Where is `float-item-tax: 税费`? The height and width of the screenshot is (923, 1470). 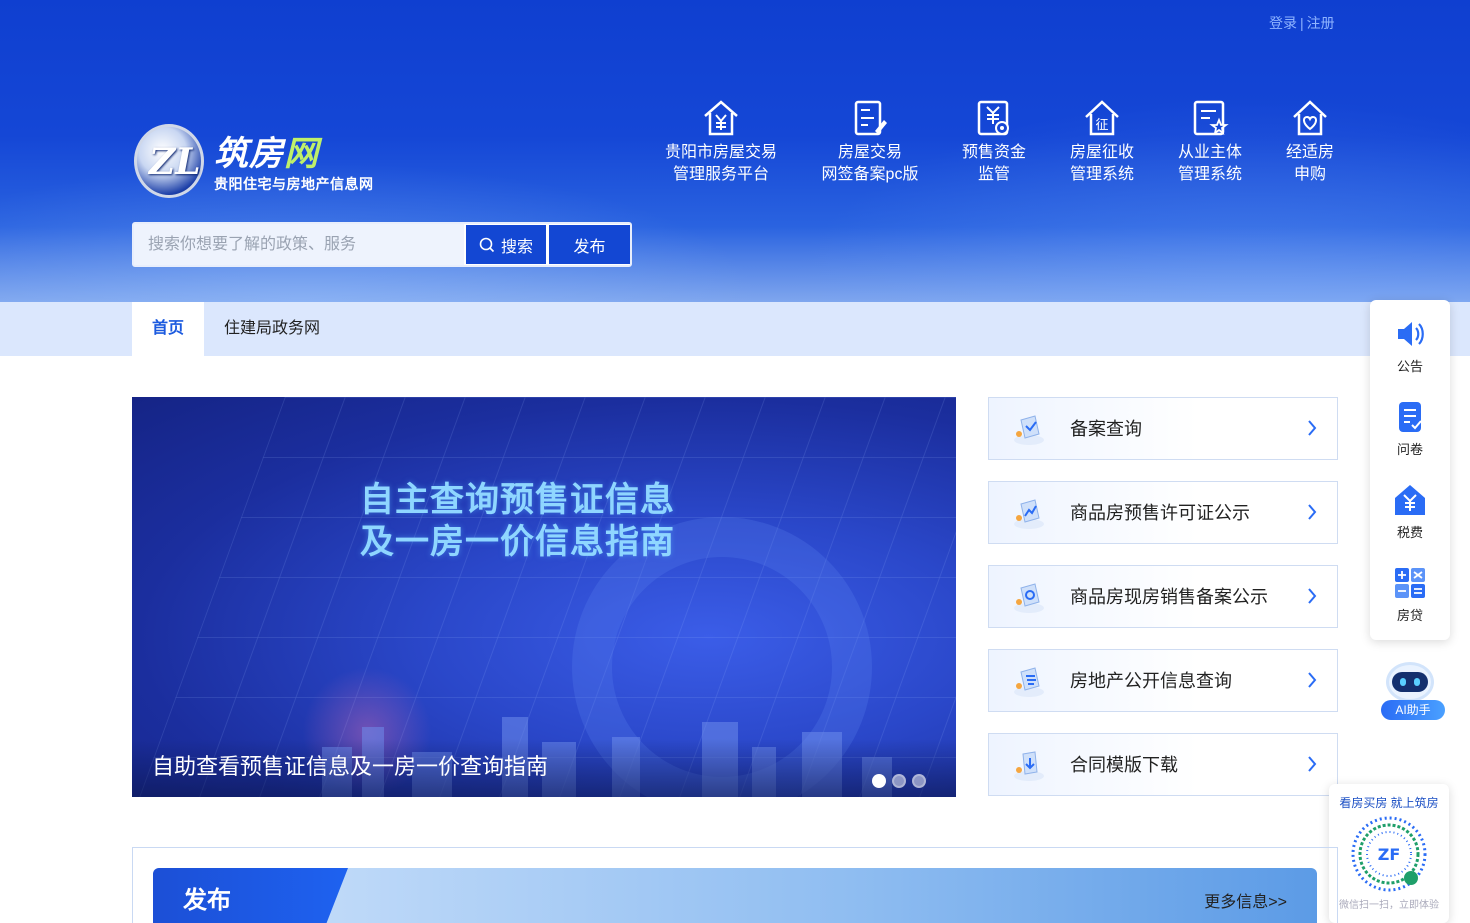
float-item-tax: 税费 is located at coordinates (1410, 511).